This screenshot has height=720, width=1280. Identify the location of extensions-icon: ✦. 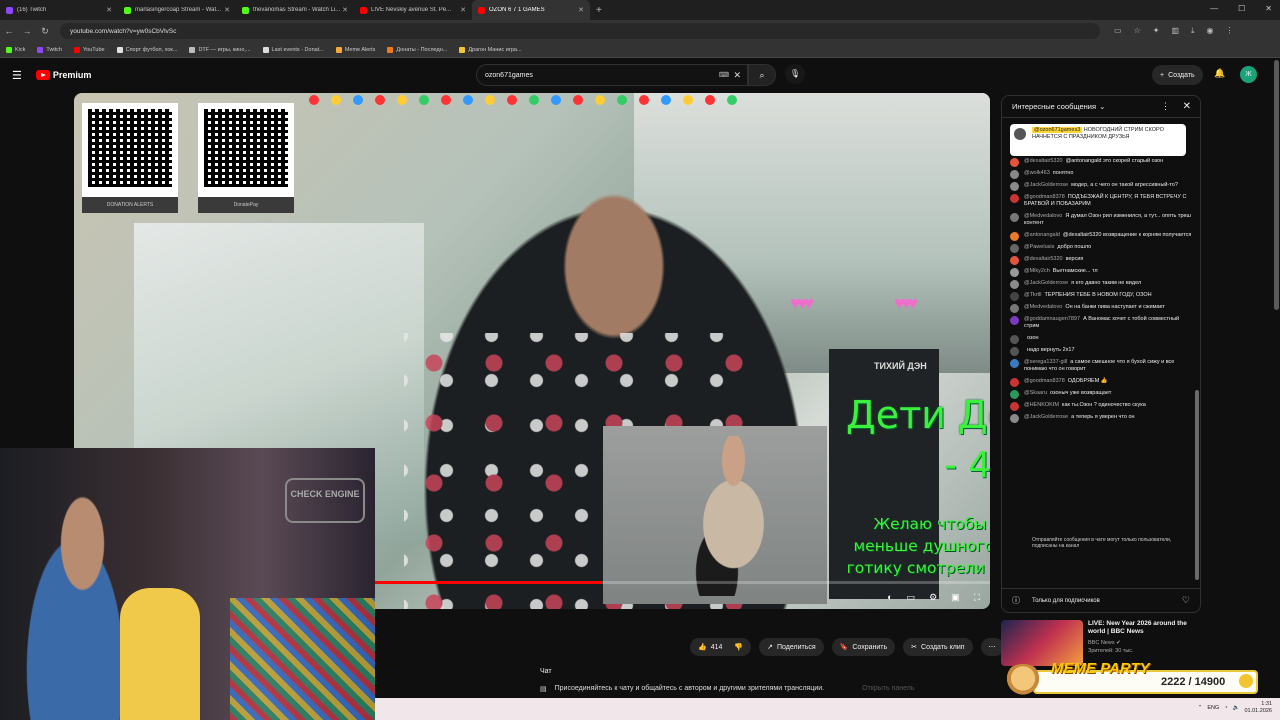
(1156, 31).